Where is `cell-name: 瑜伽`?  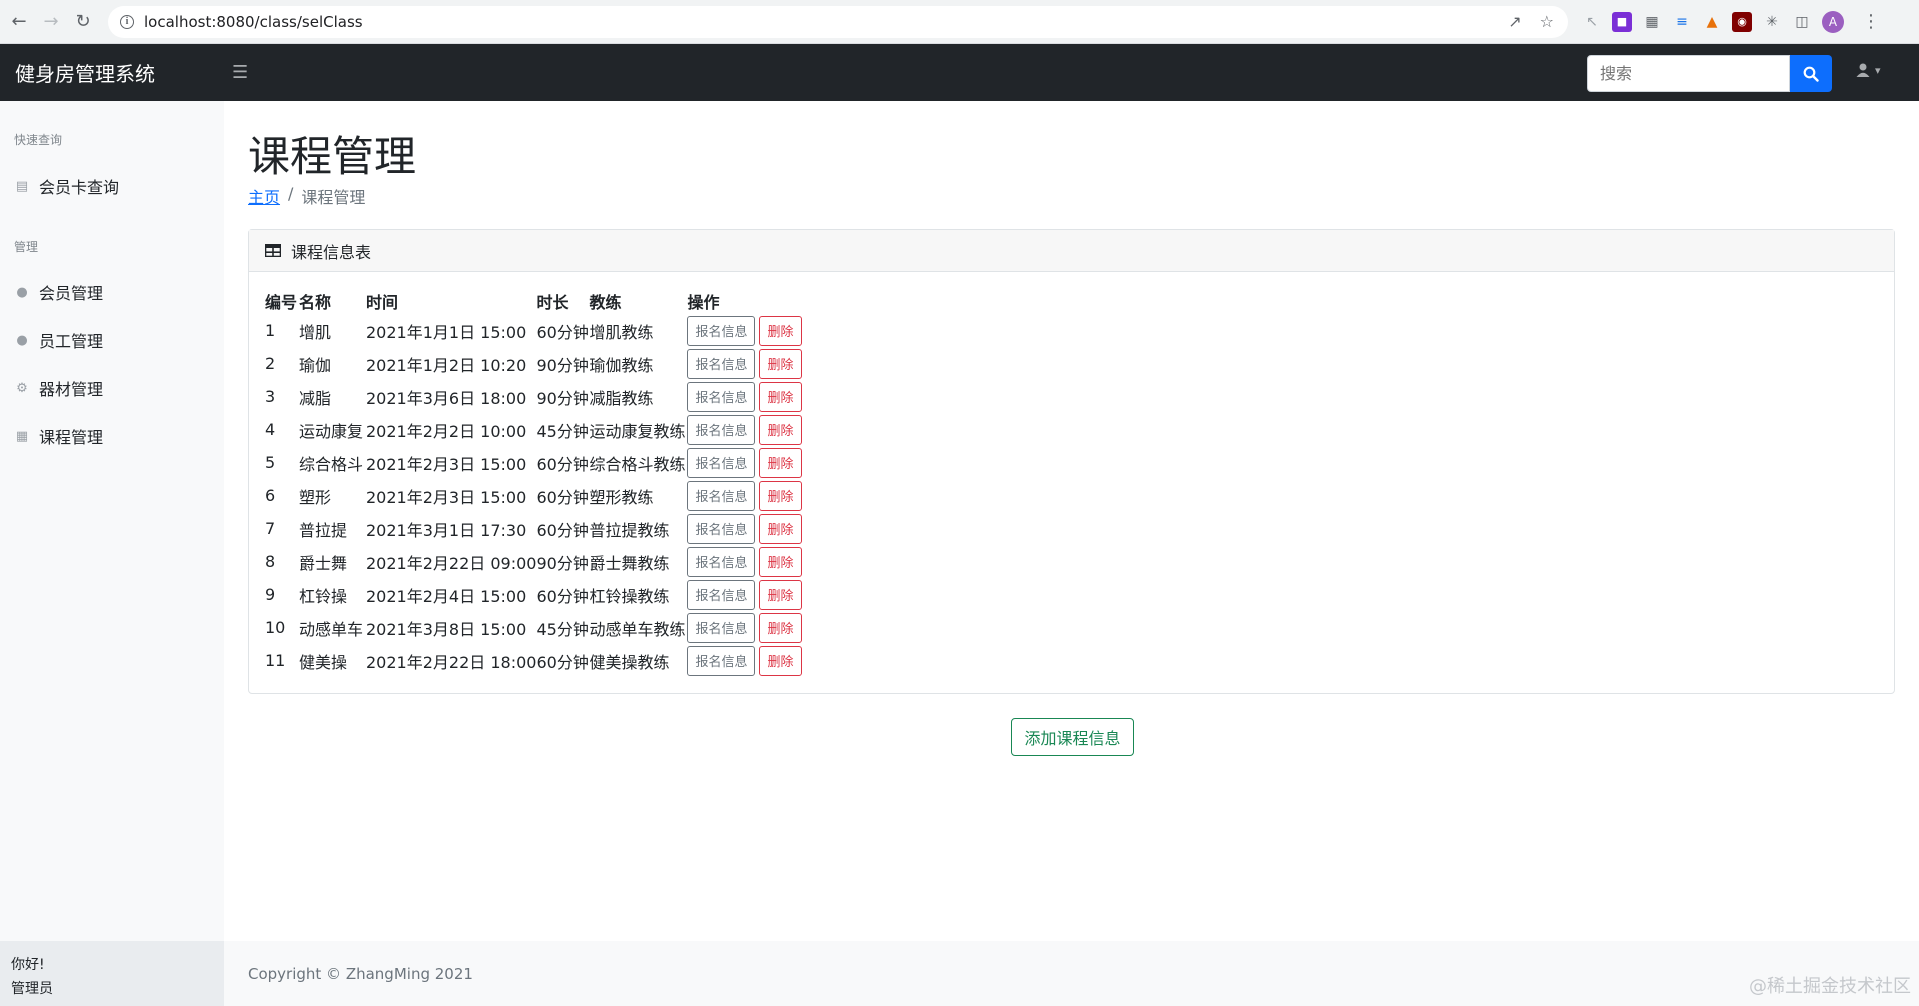 cell-name: 瑜伽 is located at coordinates (315, 365).